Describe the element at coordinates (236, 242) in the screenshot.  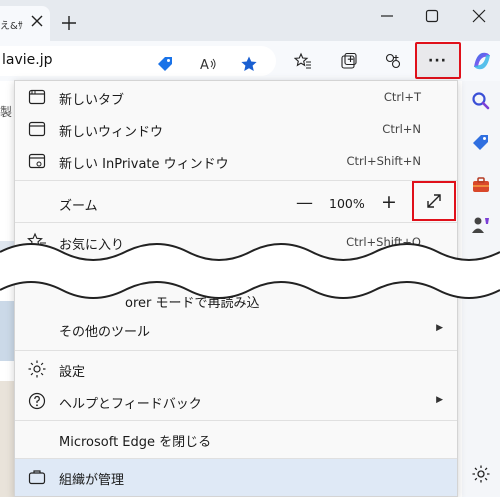
I see `menu-item-favorites: お気に入り Ctrl+Shift+O` at that location.